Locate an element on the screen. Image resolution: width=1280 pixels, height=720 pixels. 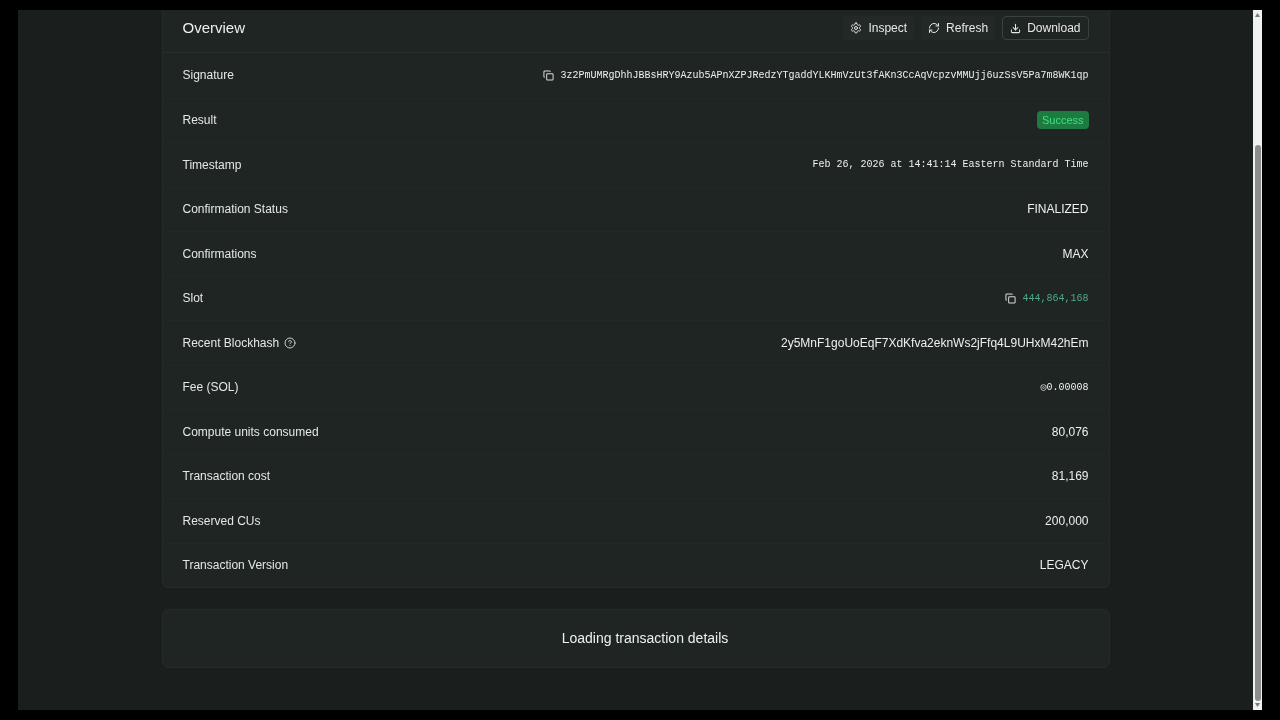
settings-icon is located at coordinates (856, 28).